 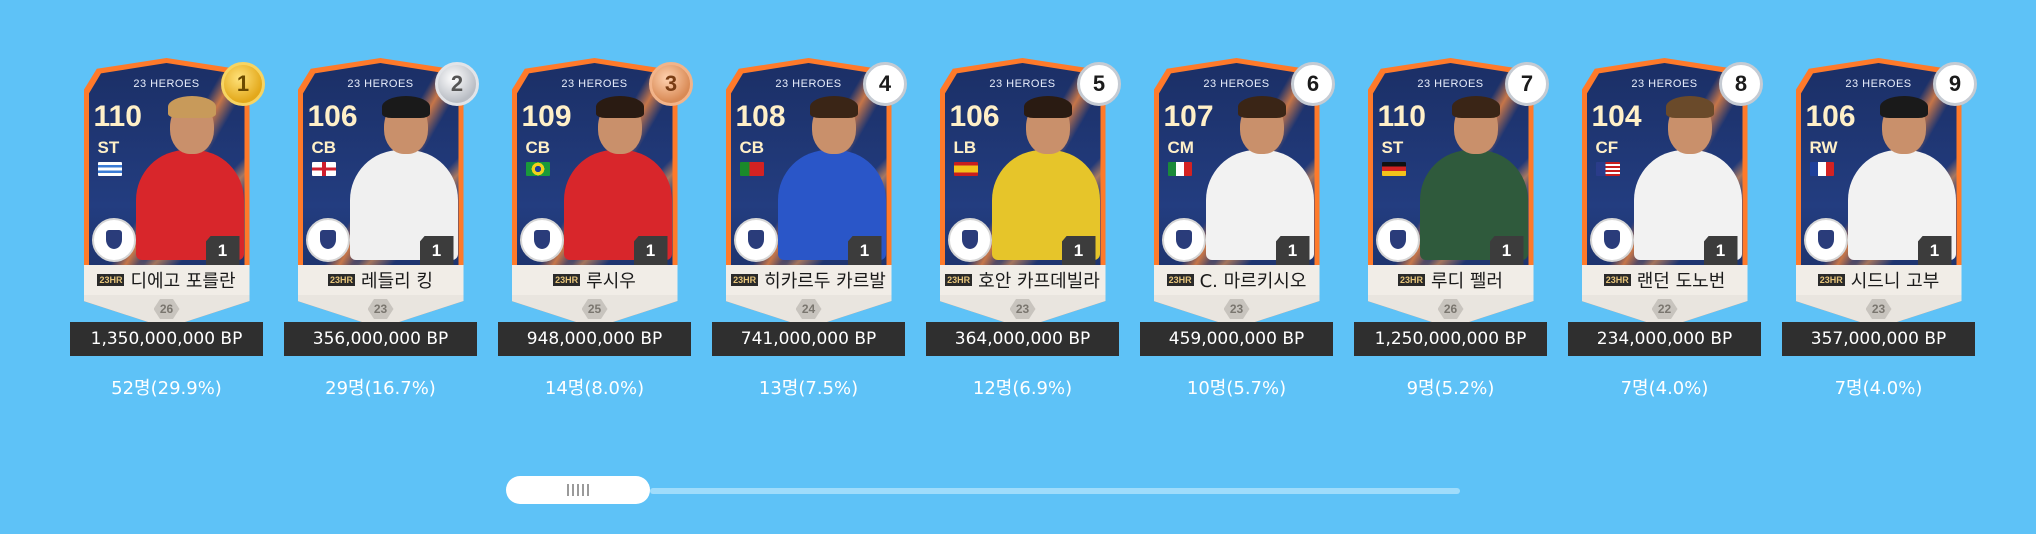 I want to click on player-card: 23 HEROES 106 RW 1 23HR 시드니 고부 23, so click(x=1878, y=193).